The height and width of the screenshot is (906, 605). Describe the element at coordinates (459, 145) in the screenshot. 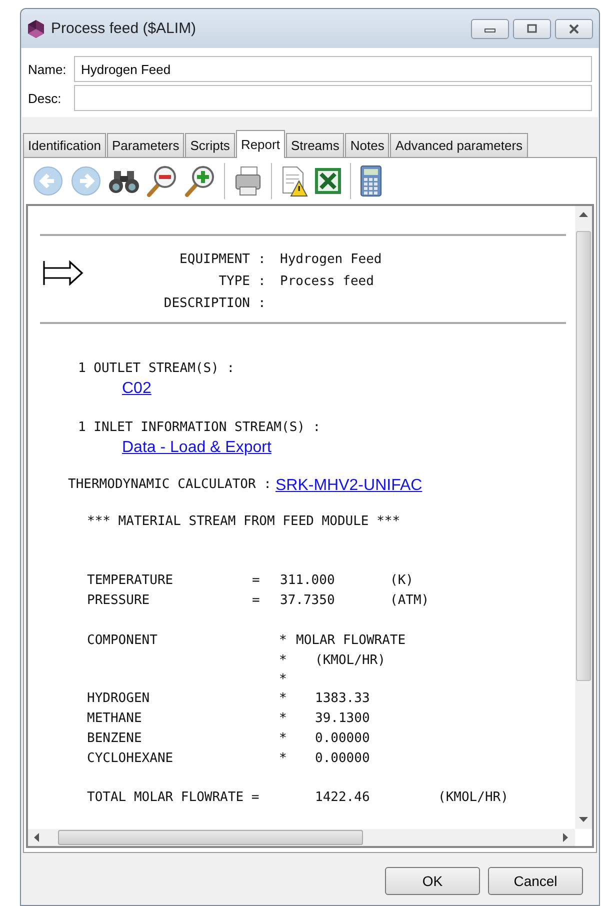

I see `tab: Advanced parameters` at that location.